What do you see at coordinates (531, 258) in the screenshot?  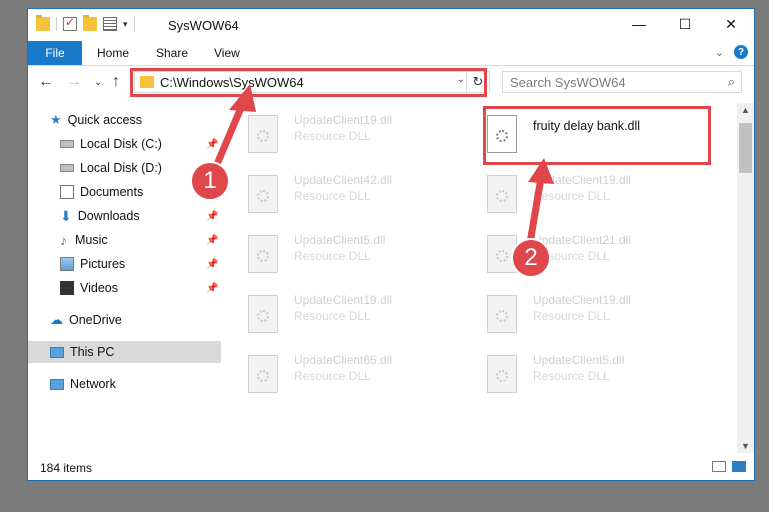 I see `callout-marker-2: 2` at bounding box center [531, 258].